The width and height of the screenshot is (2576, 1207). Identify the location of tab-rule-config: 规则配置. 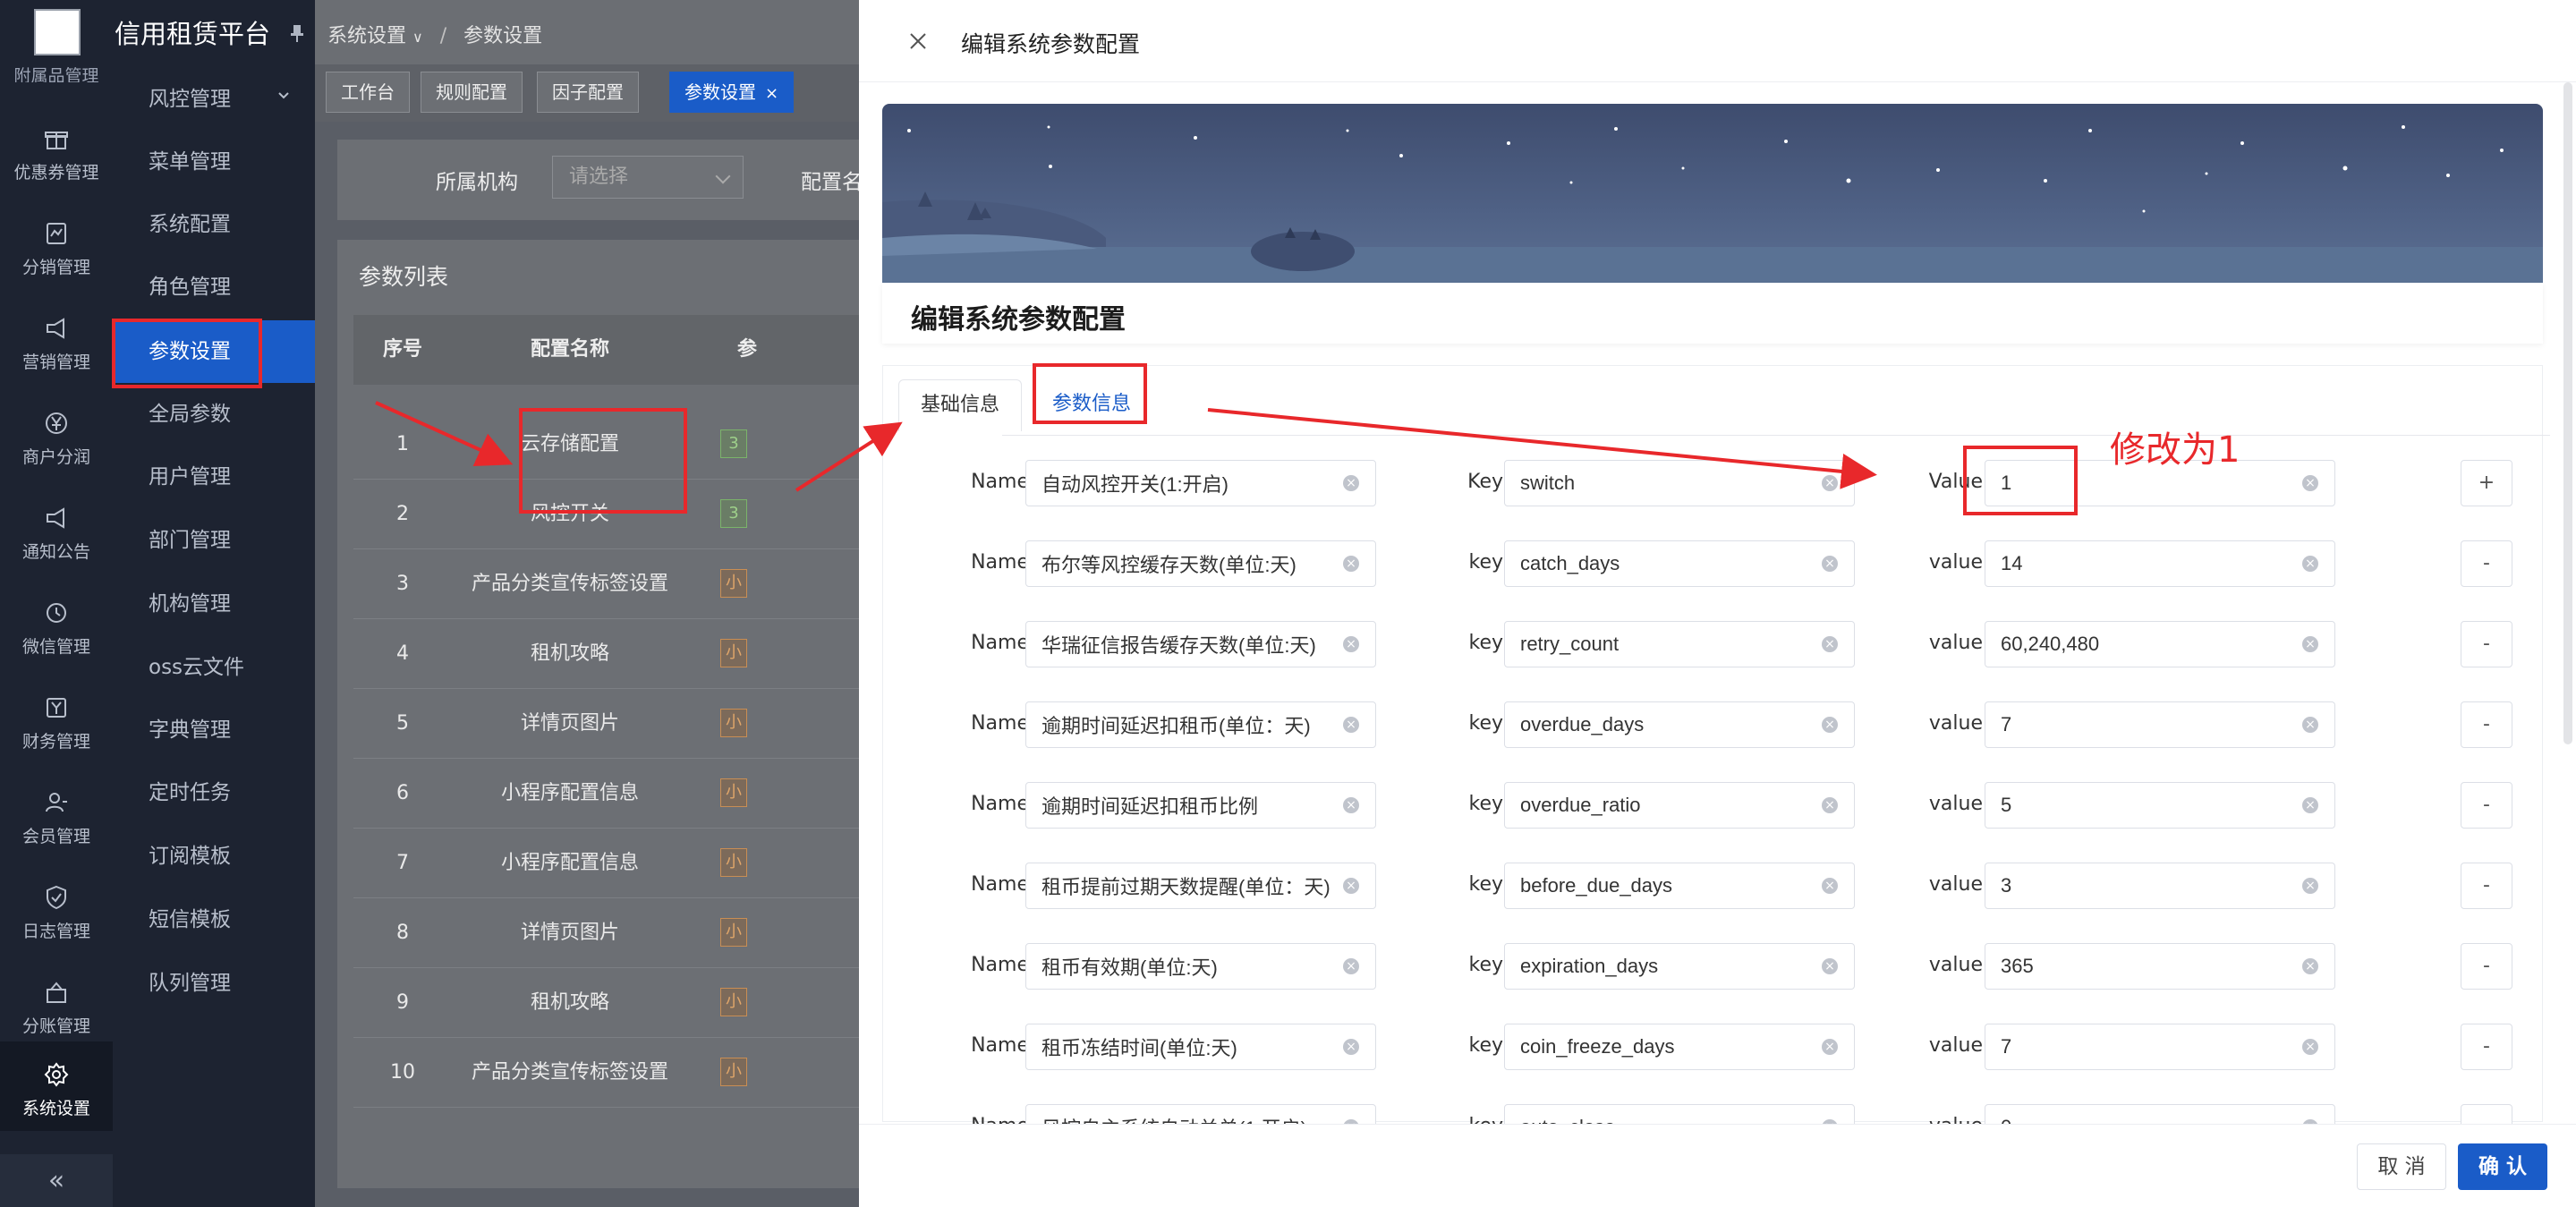
(472, 93).